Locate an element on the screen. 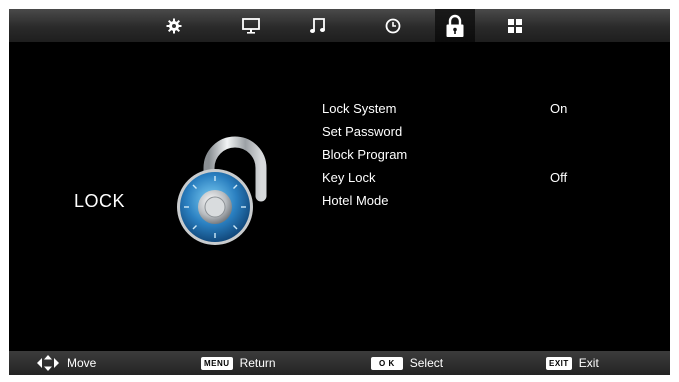  tab-picture is located at coordinates (251, 25).